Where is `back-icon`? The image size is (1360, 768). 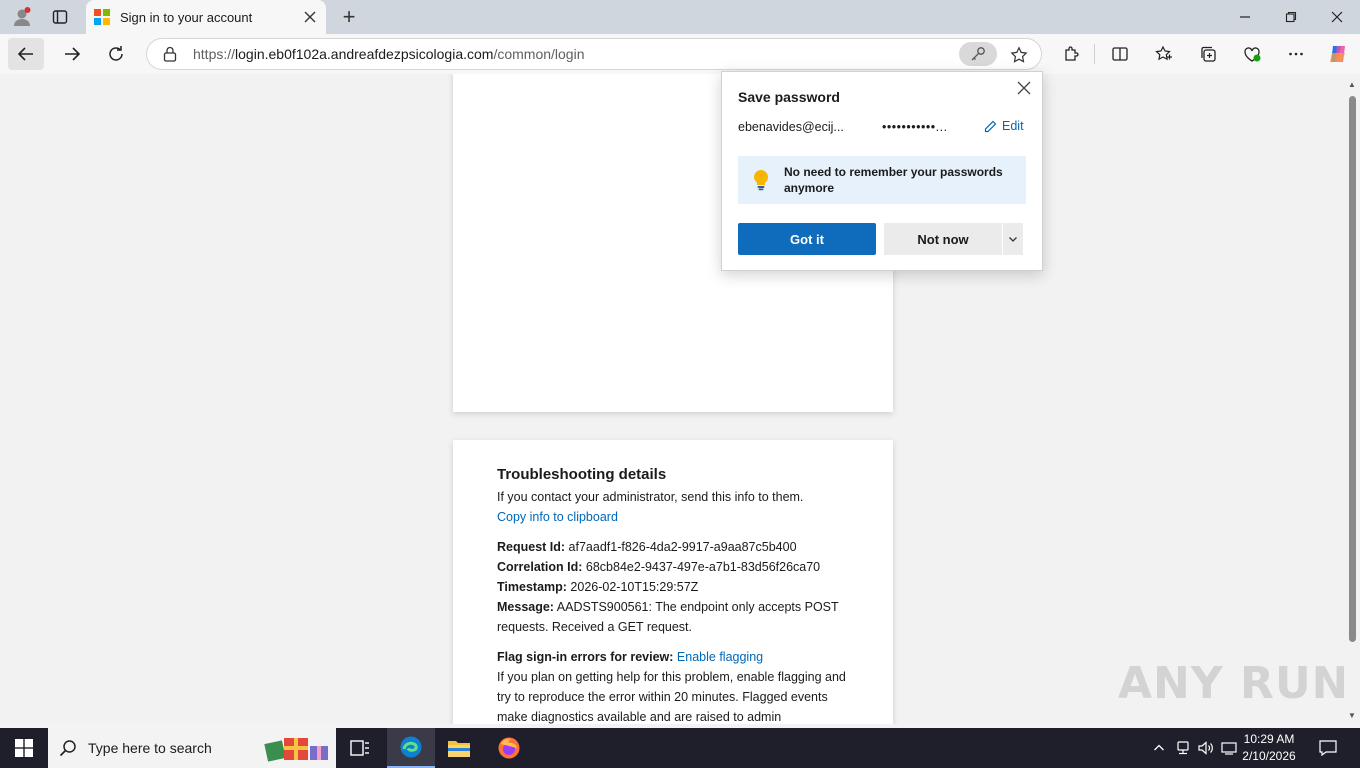 back-icon is located at coordinates (25, 54).